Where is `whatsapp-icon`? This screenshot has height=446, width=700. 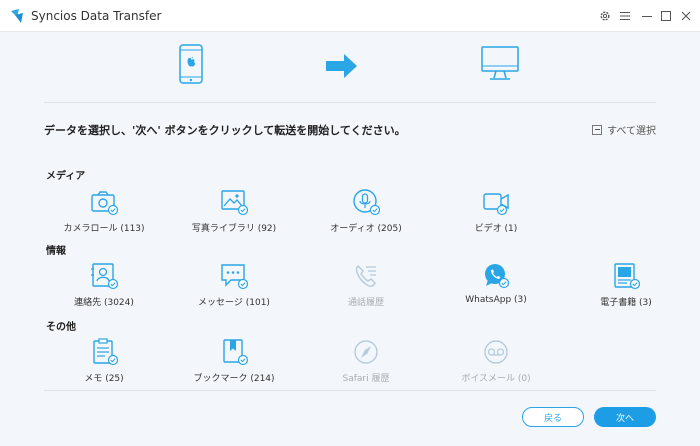
whatsapp-icon is located at coordinates (497, 276).